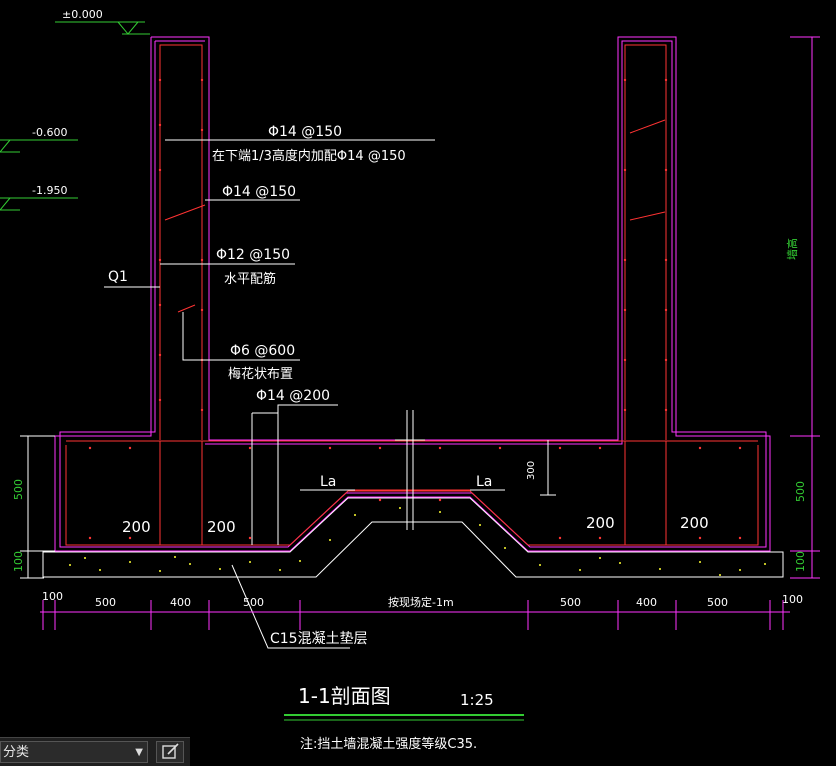 The height and width of the screenshot is (766, 836). I want to click on level-low: -1.950, so click(49, 190).